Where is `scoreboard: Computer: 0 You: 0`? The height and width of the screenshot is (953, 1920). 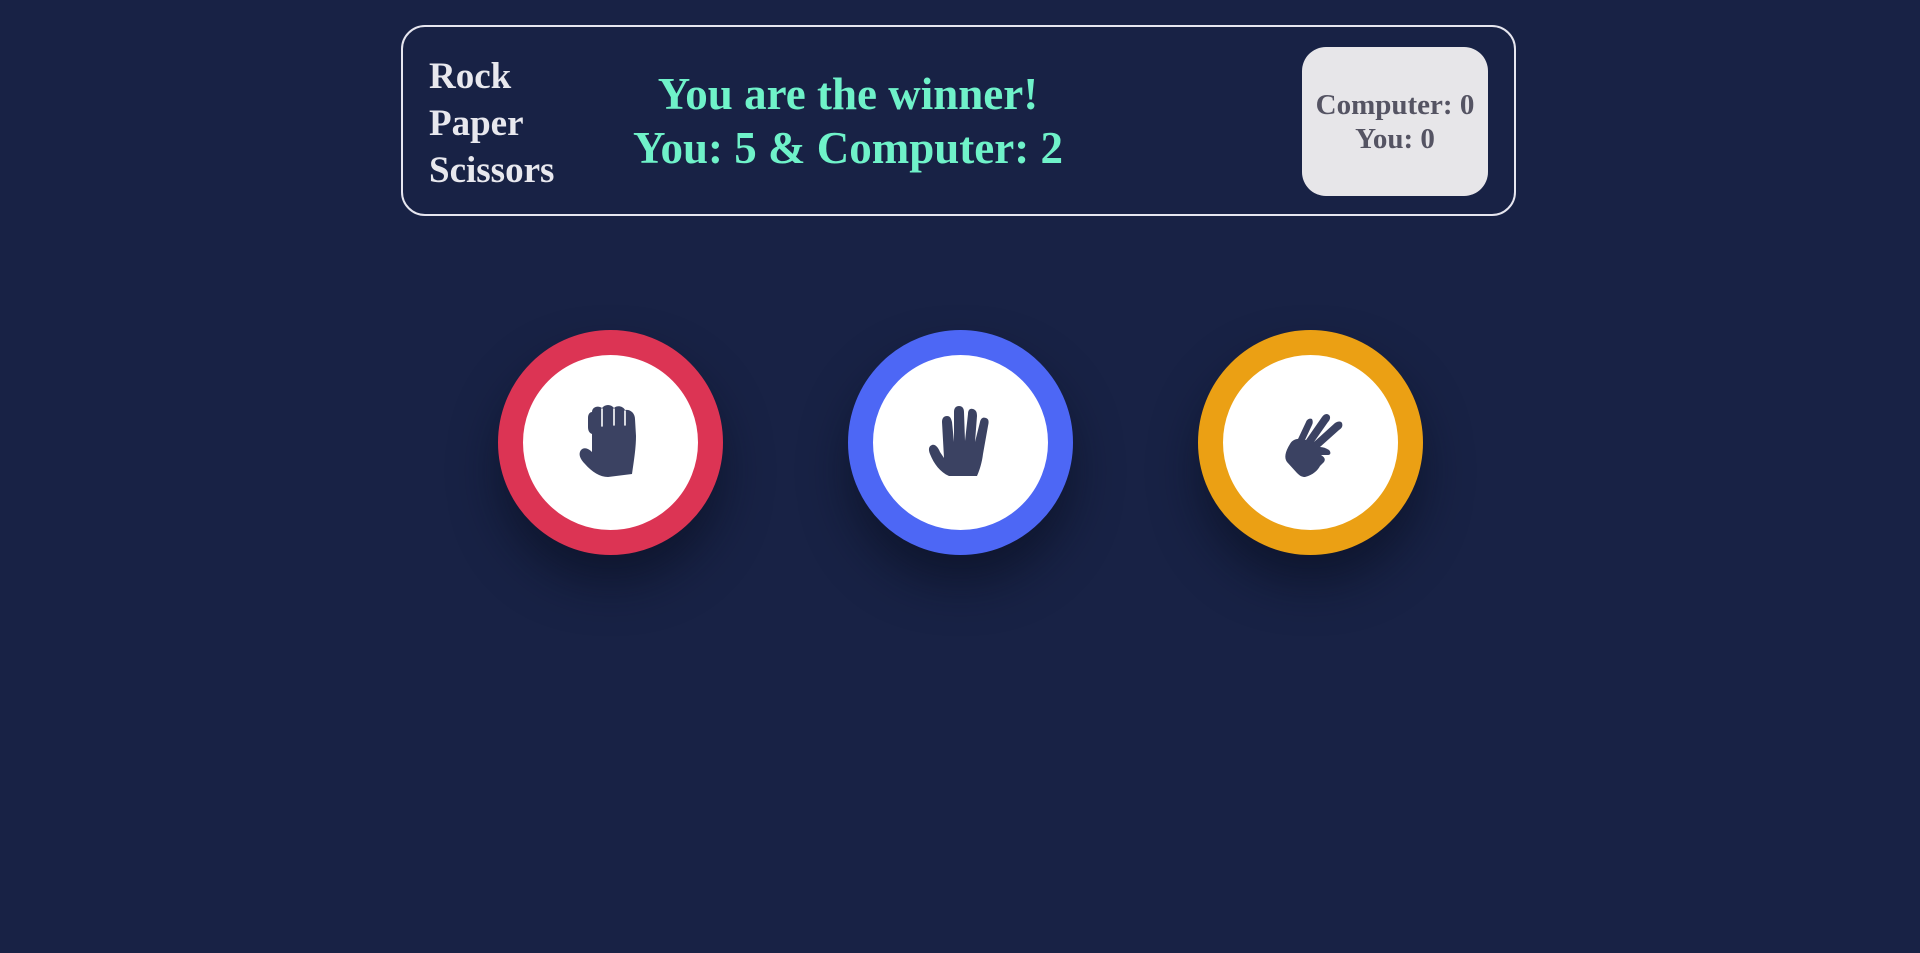 scoreboard: Computer: 0 You: 0 is located at coordinates (1395, 121).